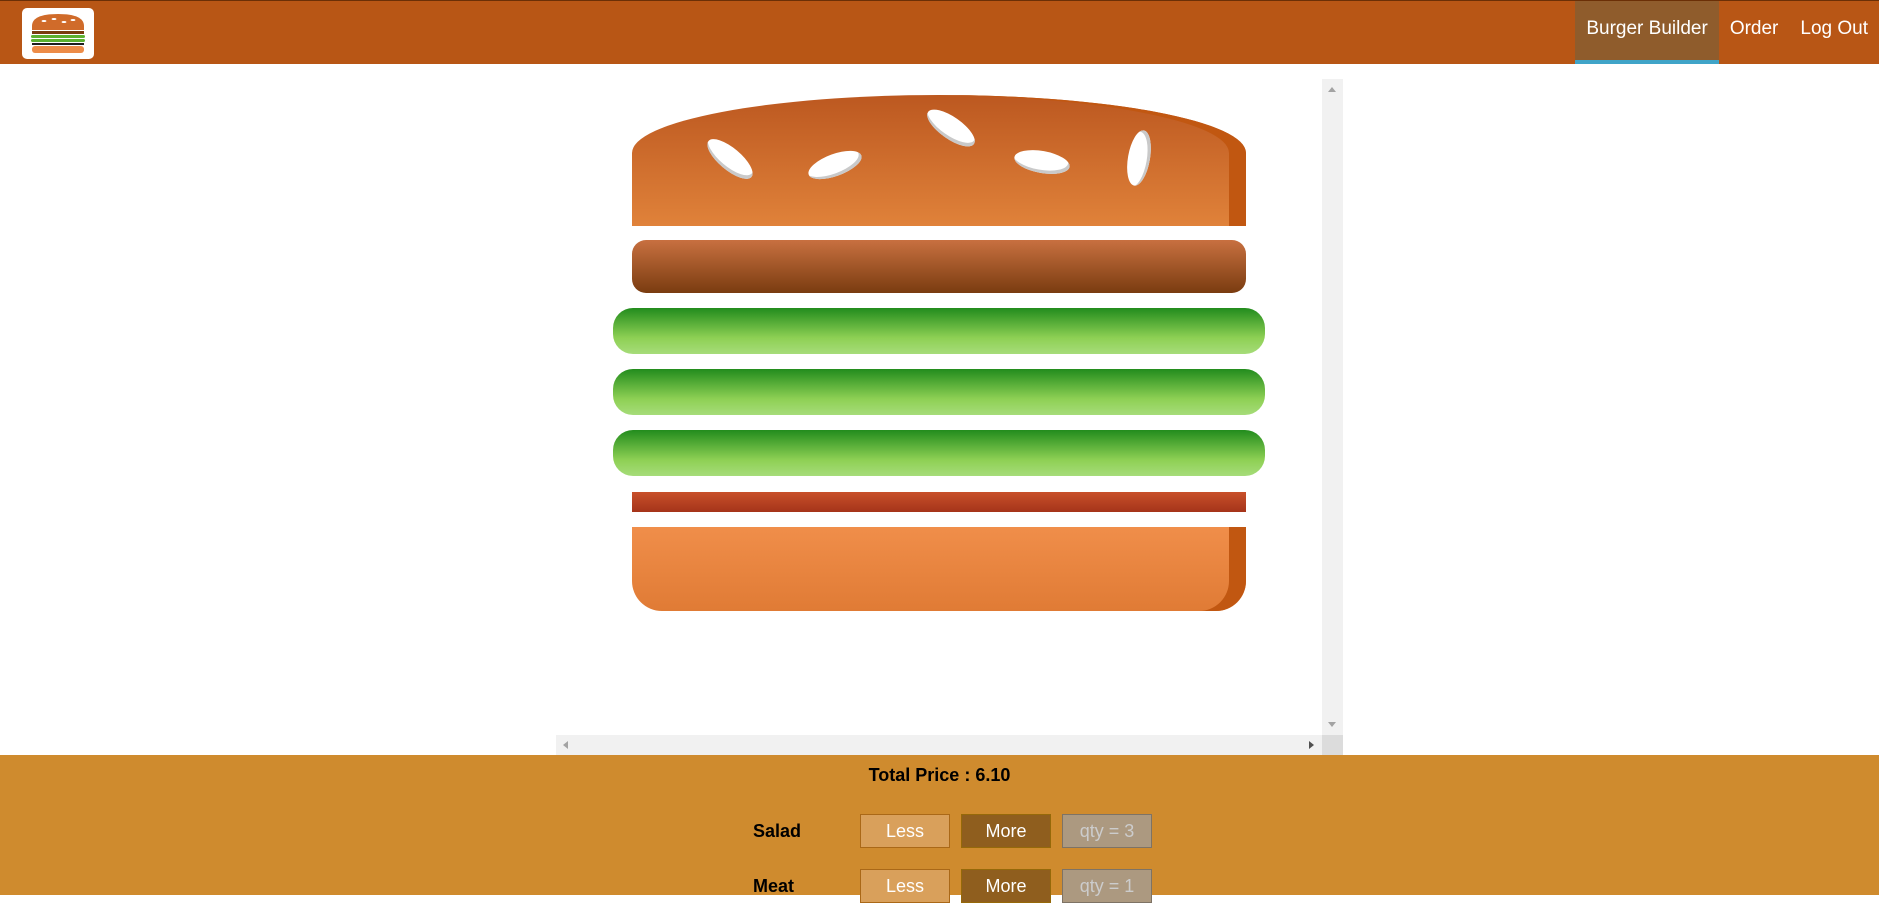  Describe the element at coordinates (1332, 89) in the screenshot. I see `scroll-up-icon` at that location.